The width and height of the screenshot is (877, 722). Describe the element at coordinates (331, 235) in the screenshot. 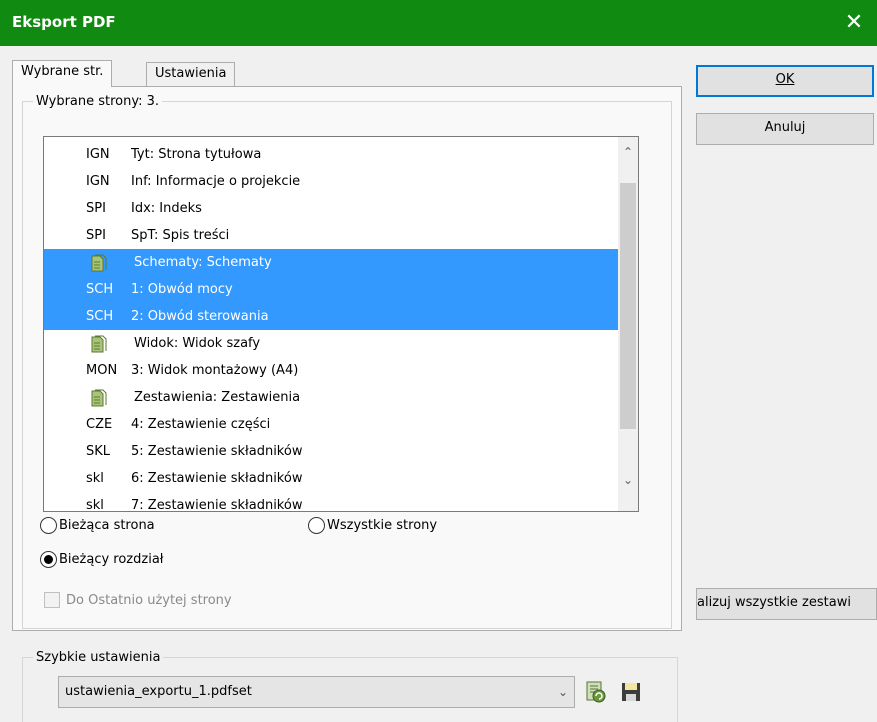

I see `list-item: SPI SpT: Spis treści` at that location.